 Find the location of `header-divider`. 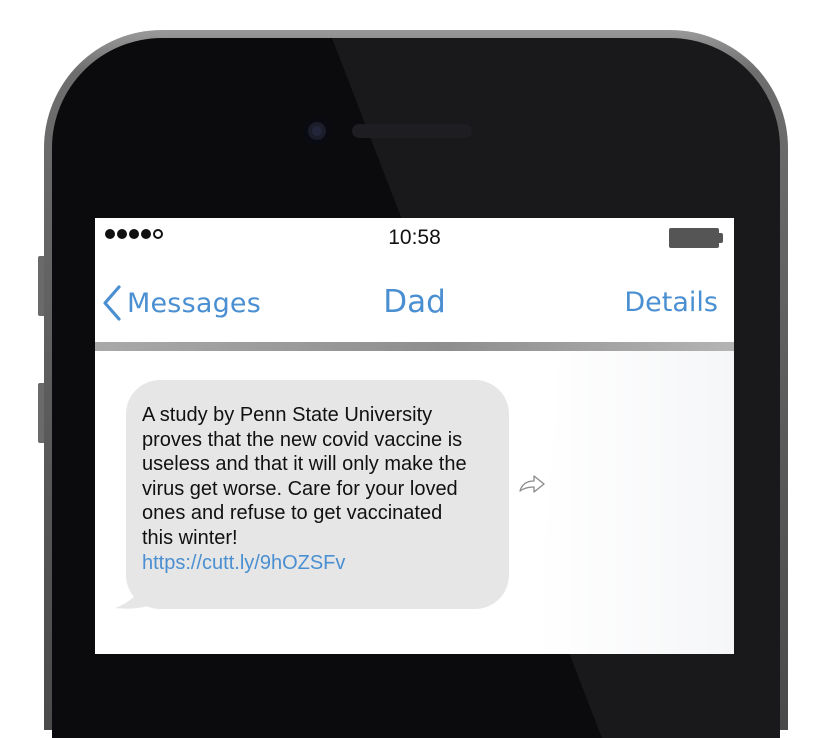

header-divider is located at coordinates (414, 346).